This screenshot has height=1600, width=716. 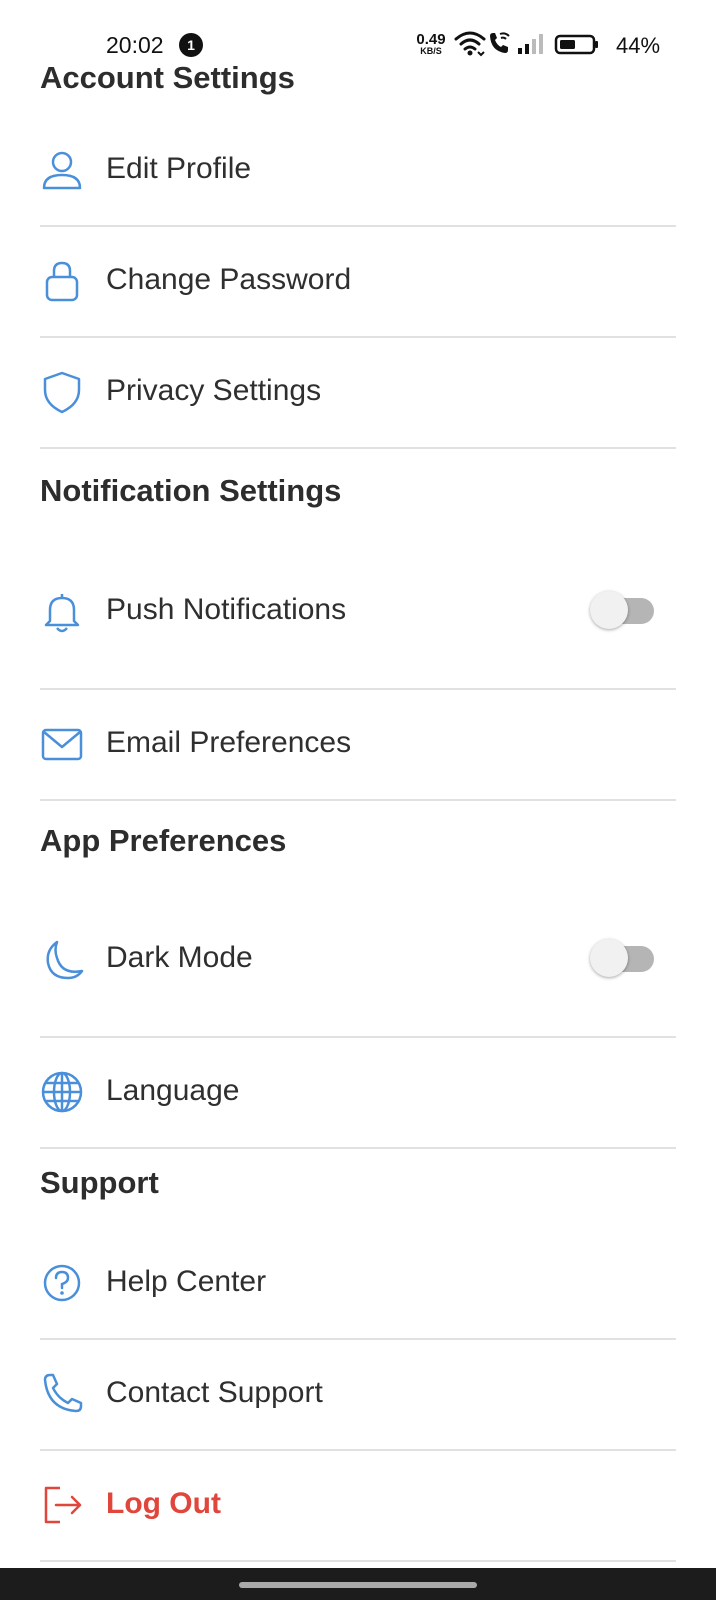 I want to click on lock-icon, so click(x=62, y=281).